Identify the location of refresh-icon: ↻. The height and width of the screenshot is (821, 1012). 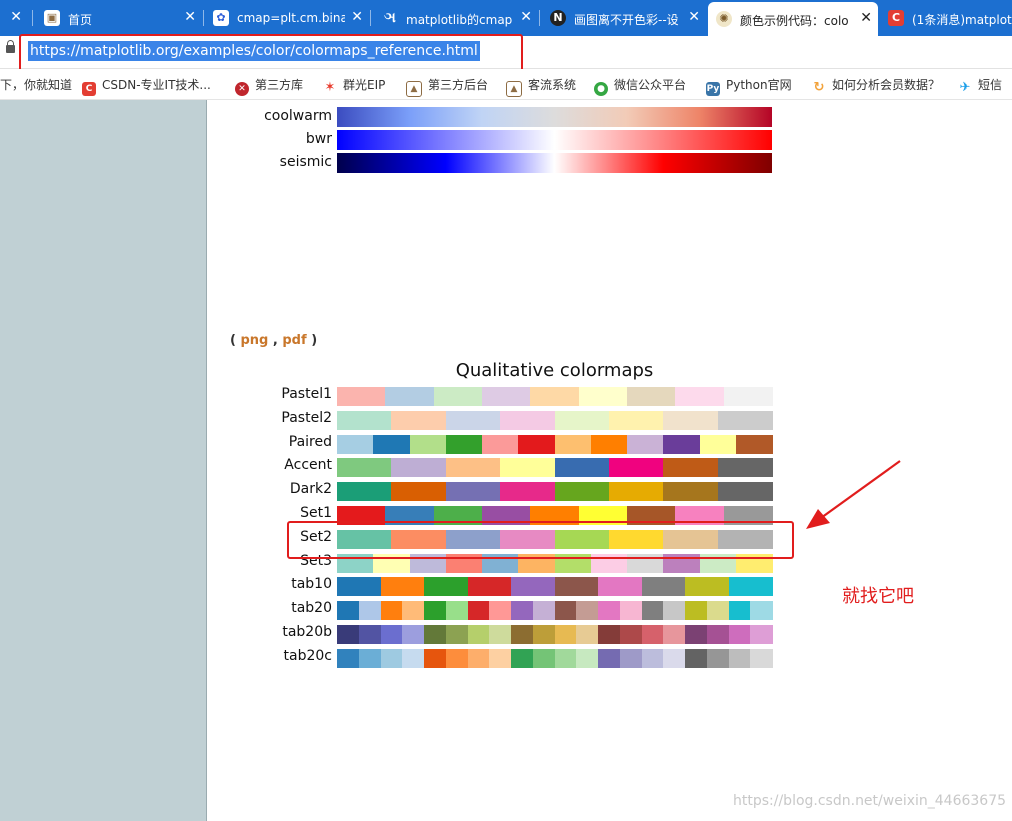
(819, 87).